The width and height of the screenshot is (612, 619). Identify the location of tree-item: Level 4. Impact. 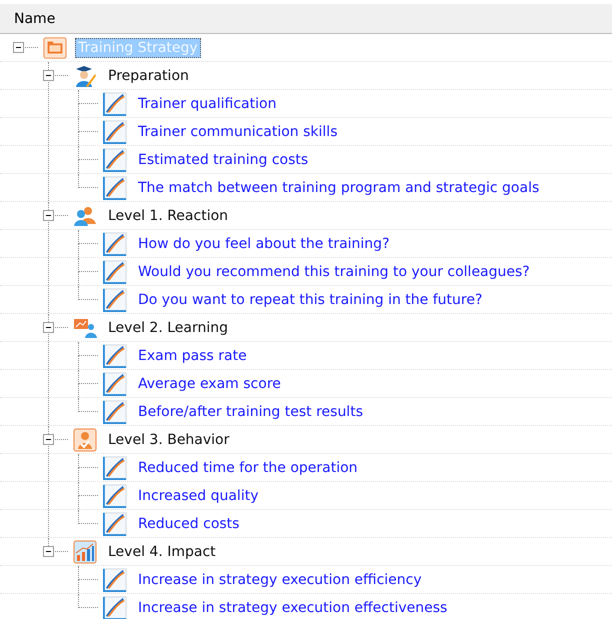
(162, 552).